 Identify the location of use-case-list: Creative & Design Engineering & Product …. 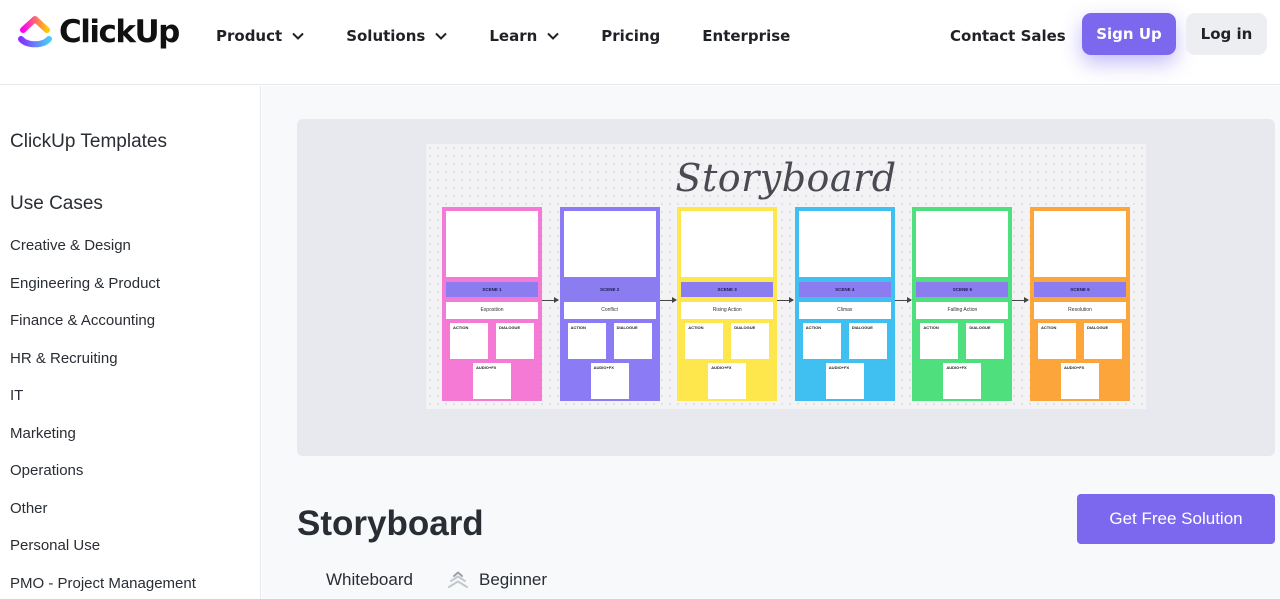
(103, 417).